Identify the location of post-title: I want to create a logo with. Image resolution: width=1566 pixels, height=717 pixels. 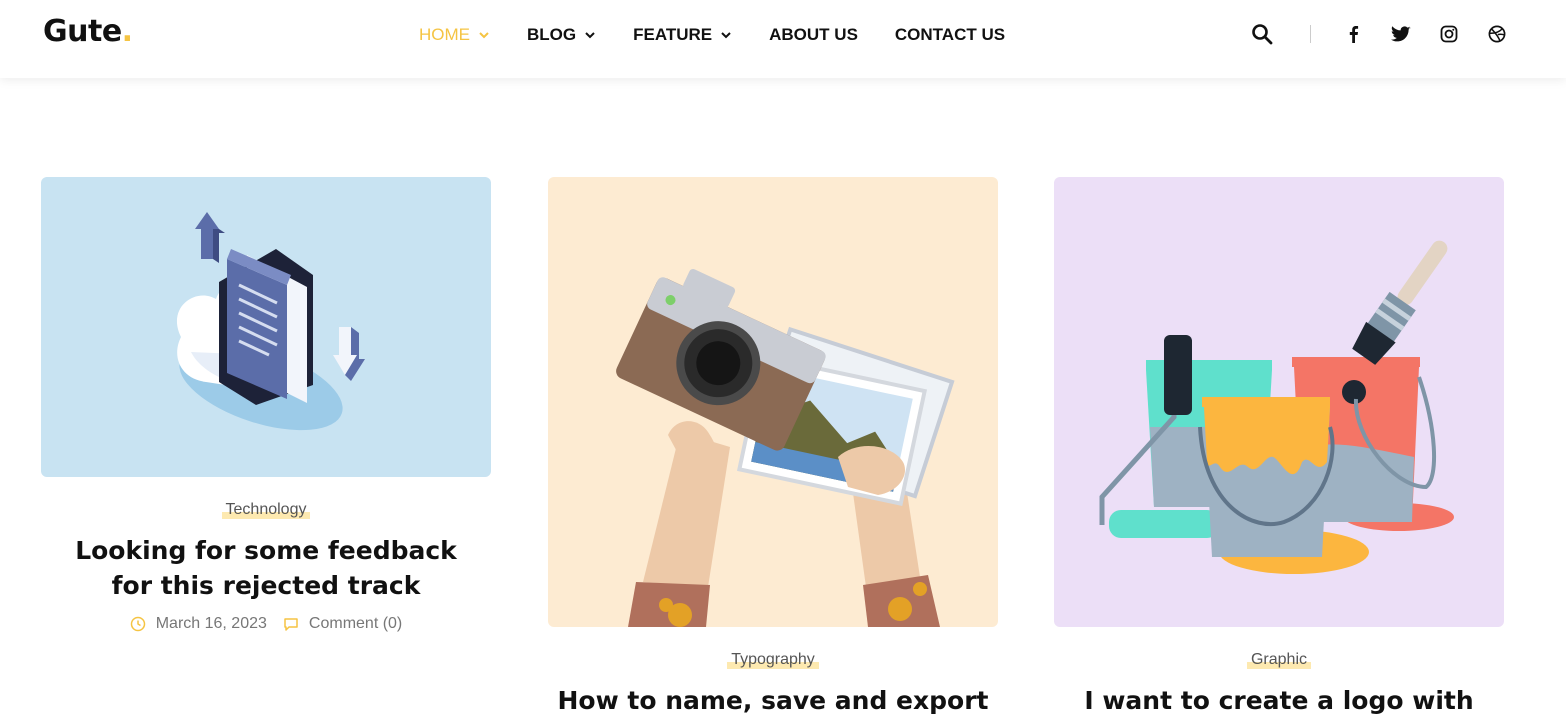
(1279, 700).